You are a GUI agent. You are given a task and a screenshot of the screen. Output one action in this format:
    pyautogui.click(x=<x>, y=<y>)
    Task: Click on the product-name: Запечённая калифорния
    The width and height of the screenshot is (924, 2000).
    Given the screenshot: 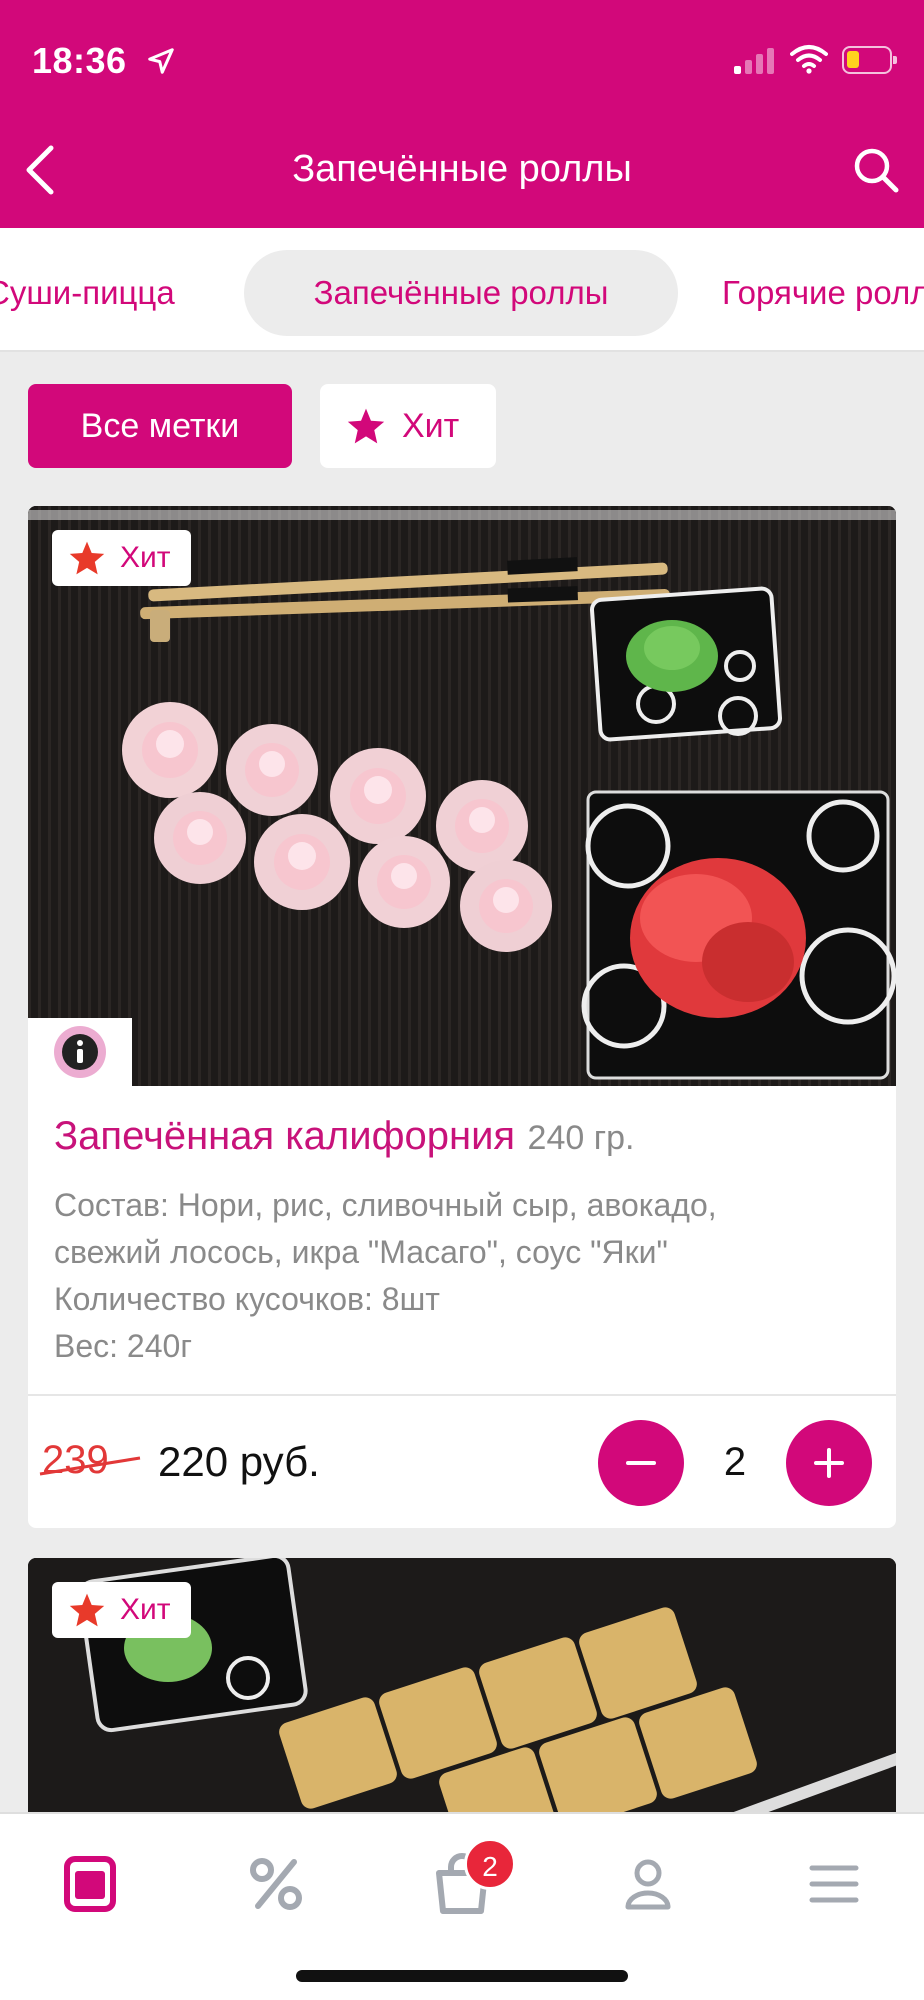 What is the action you would take?
    pyautogui.click(x=284, y=1136)
    